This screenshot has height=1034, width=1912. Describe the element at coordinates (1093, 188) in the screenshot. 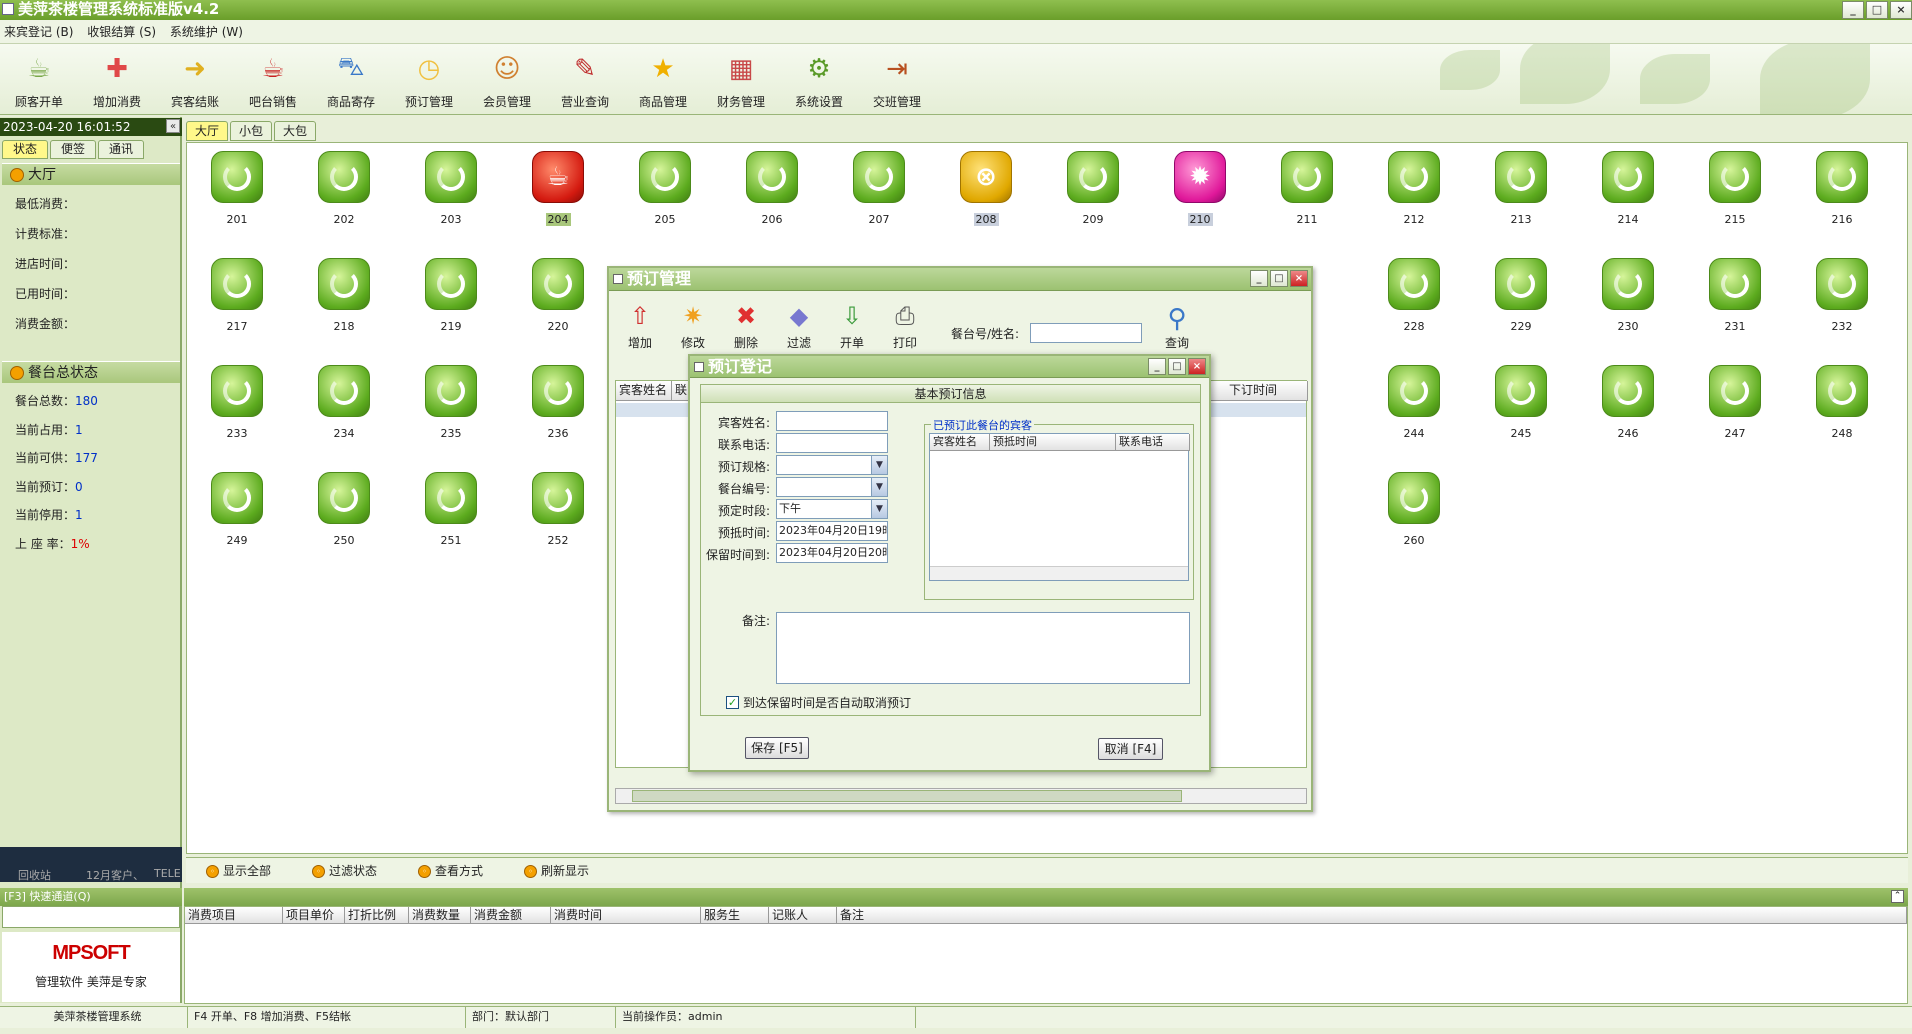

I see `table-209: 209` at that location.